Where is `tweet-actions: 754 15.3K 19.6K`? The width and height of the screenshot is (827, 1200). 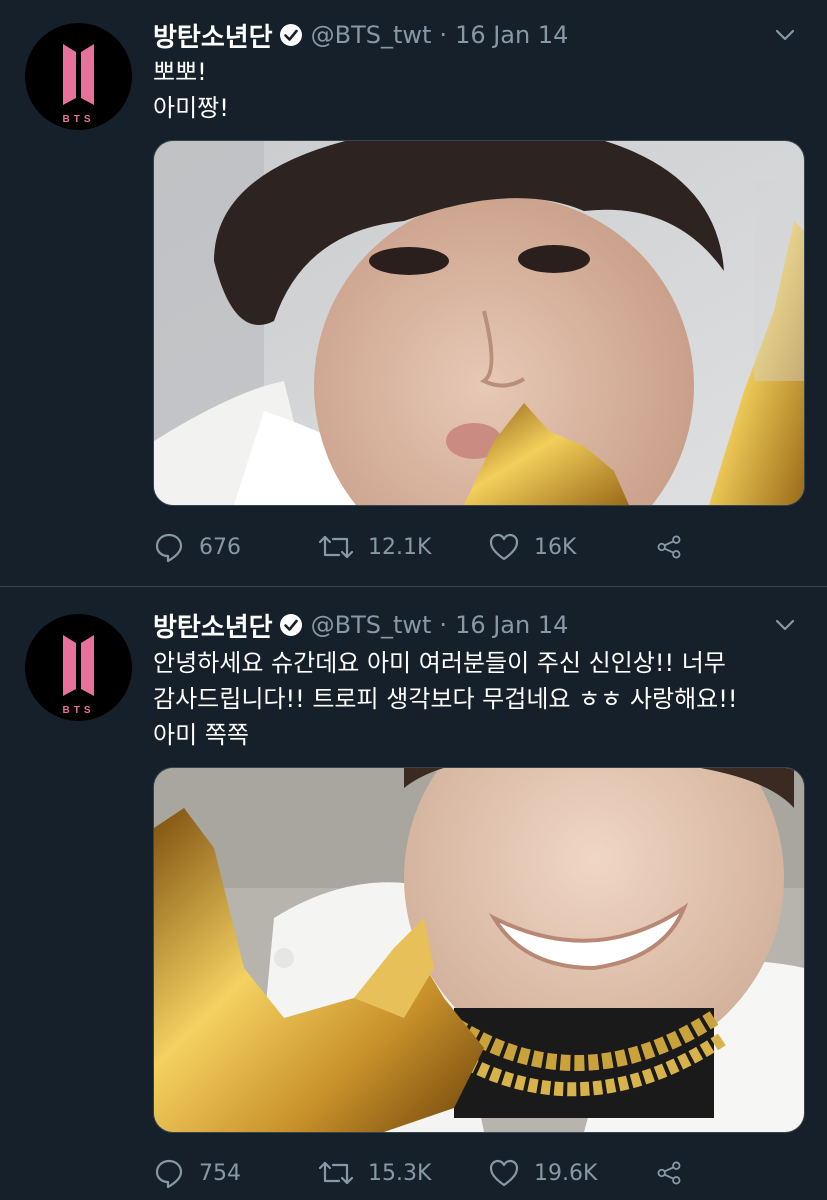 tweet-actions: 754 15.3K 19.6K is located at coordinates (463, 1173).